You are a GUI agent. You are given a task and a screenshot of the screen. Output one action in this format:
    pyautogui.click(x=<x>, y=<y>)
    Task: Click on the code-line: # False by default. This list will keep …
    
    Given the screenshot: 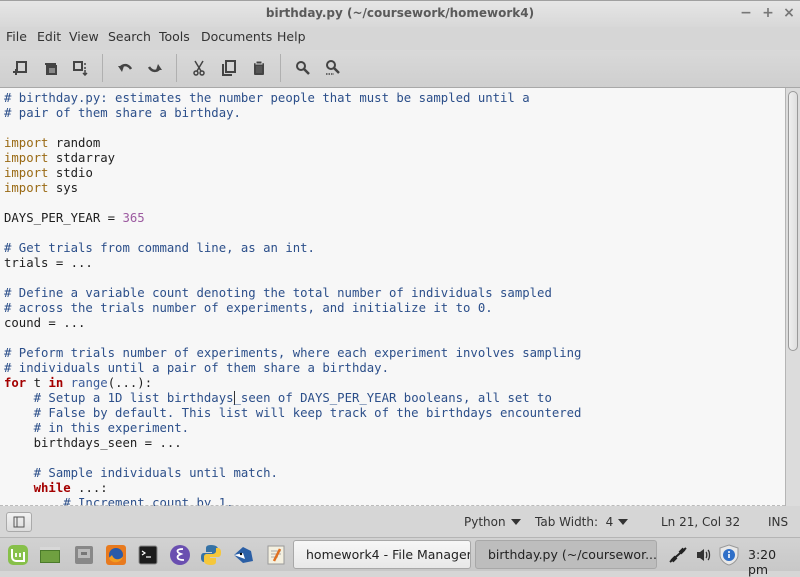 What is the action you would take?
    pyautogui.click(x=293, y=413)
    